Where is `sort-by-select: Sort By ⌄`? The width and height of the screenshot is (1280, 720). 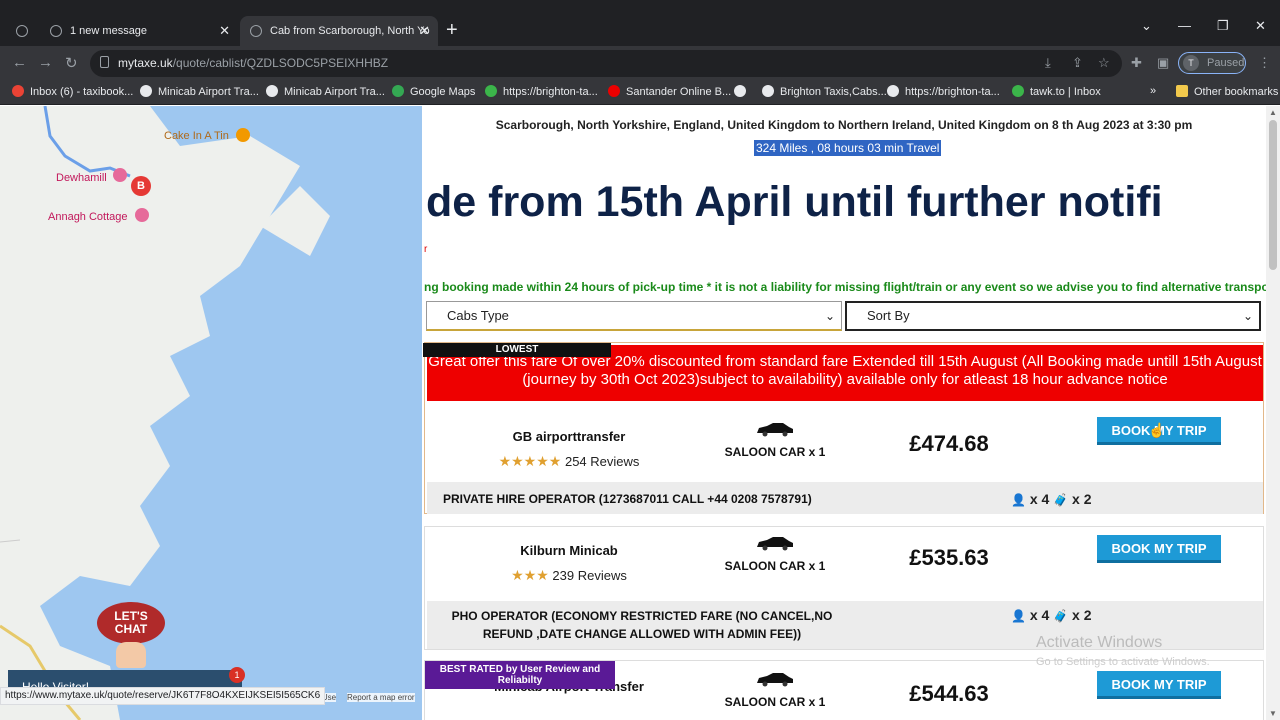
sort-by-select: Sort By ⌄ is located at coordinates (1053, 316).